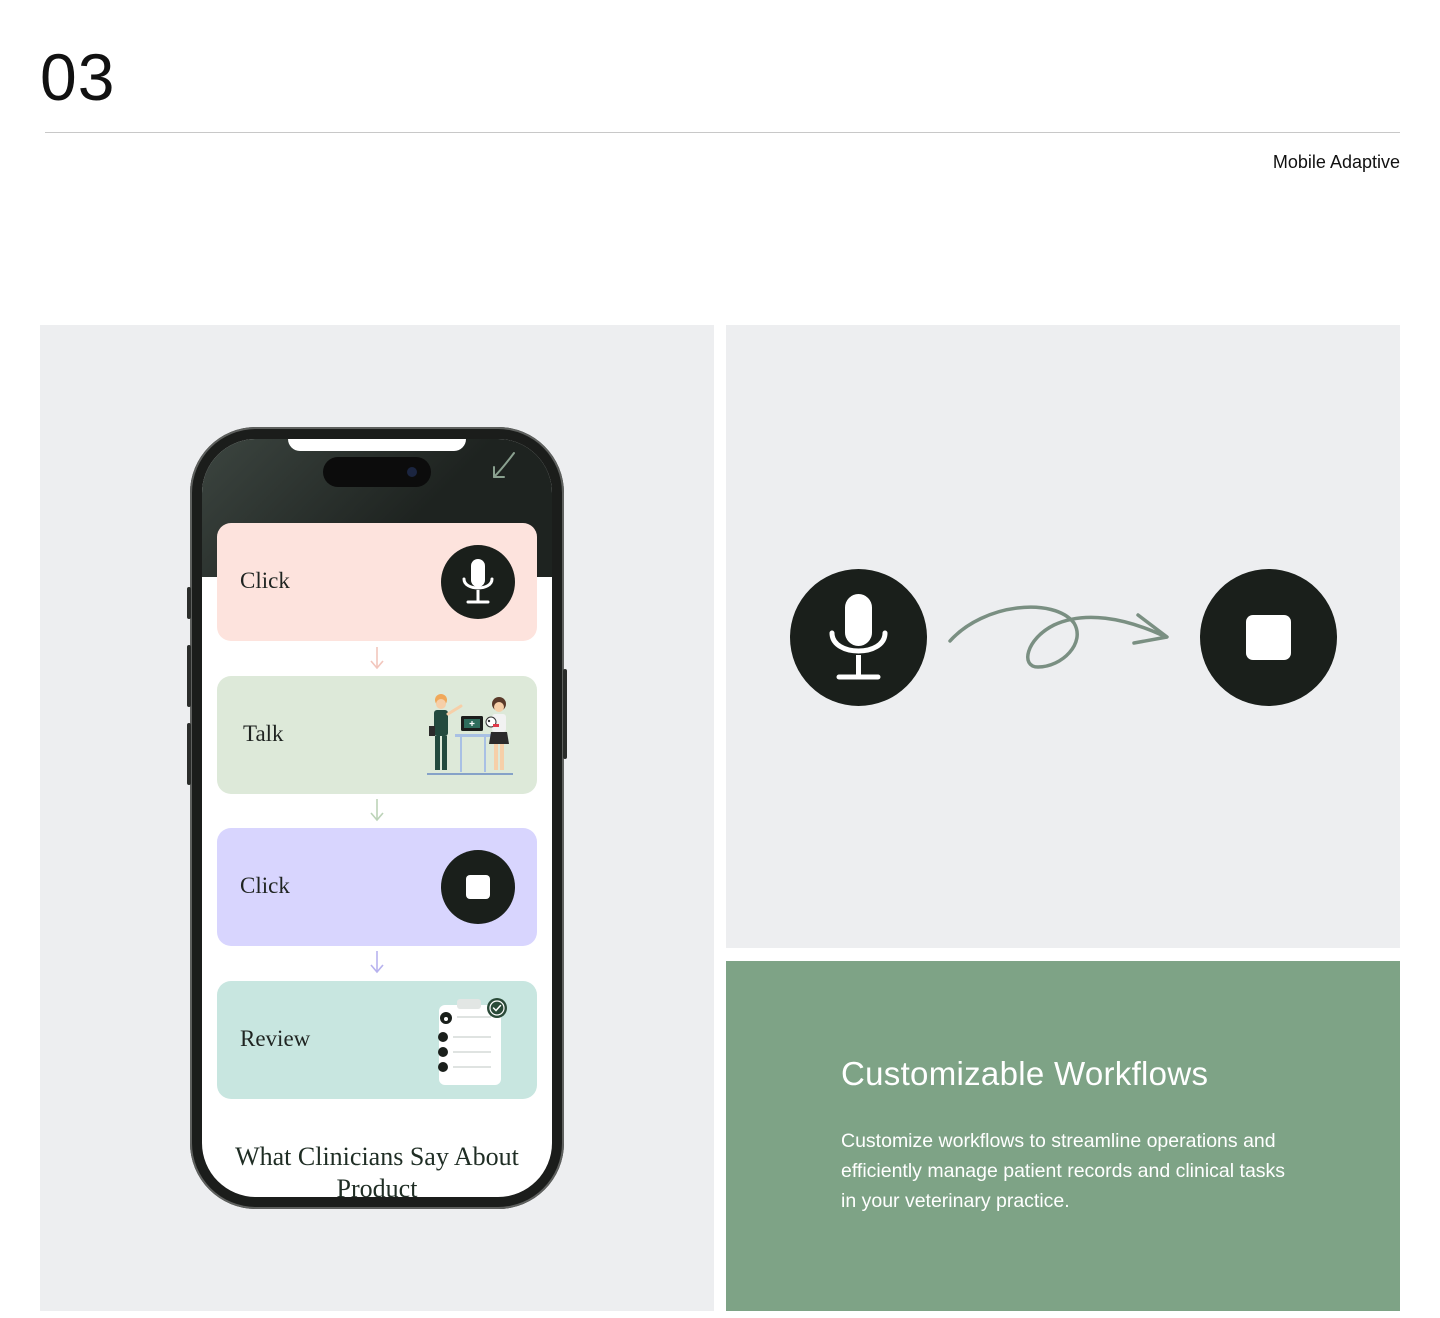  I want to click on curved-arrow-icon, so click(1058, 637).